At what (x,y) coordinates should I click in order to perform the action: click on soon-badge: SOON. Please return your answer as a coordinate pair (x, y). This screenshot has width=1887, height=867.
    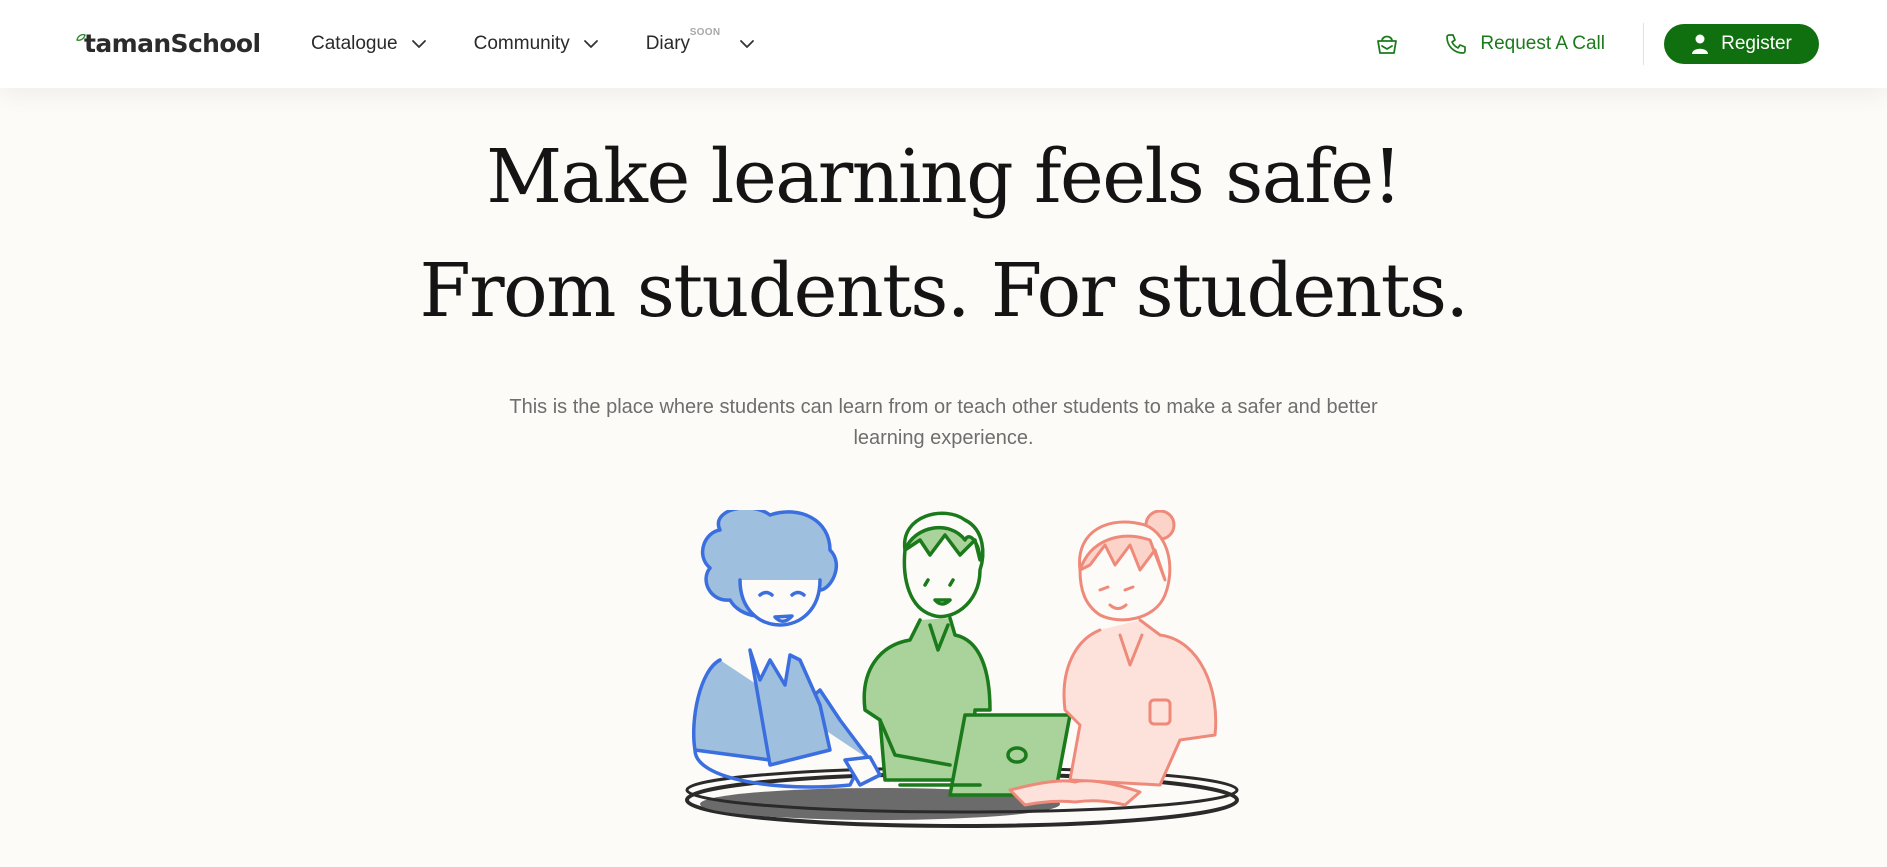
    Looking at the image, I should click on (705, 32).